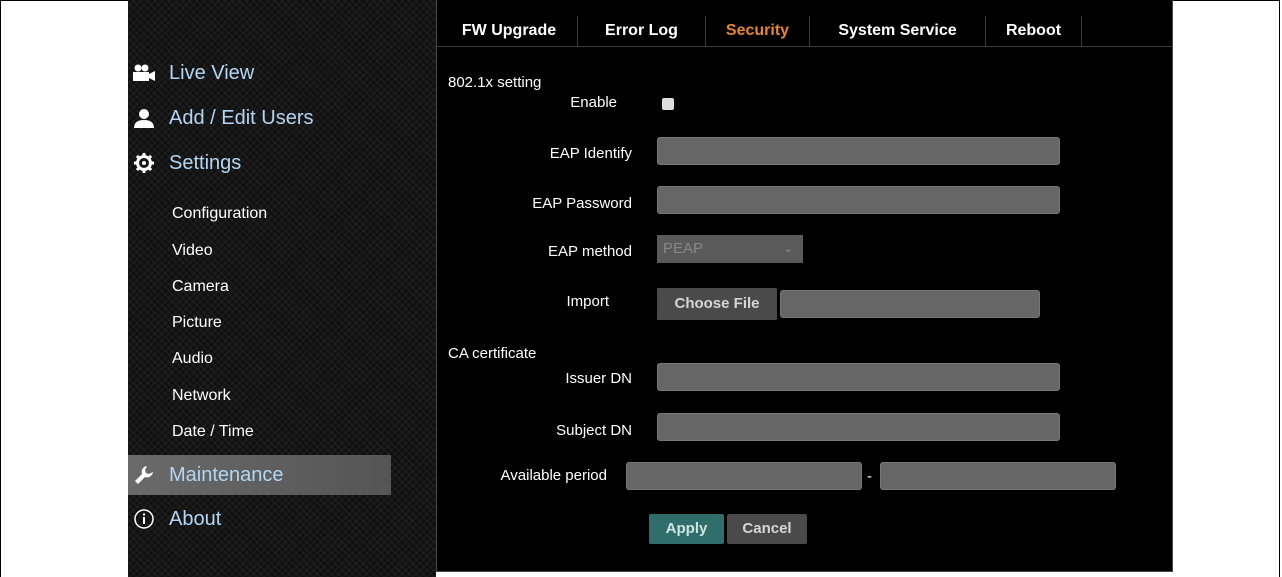  I want to click on sub-item-video: Video, so click(192, 251).